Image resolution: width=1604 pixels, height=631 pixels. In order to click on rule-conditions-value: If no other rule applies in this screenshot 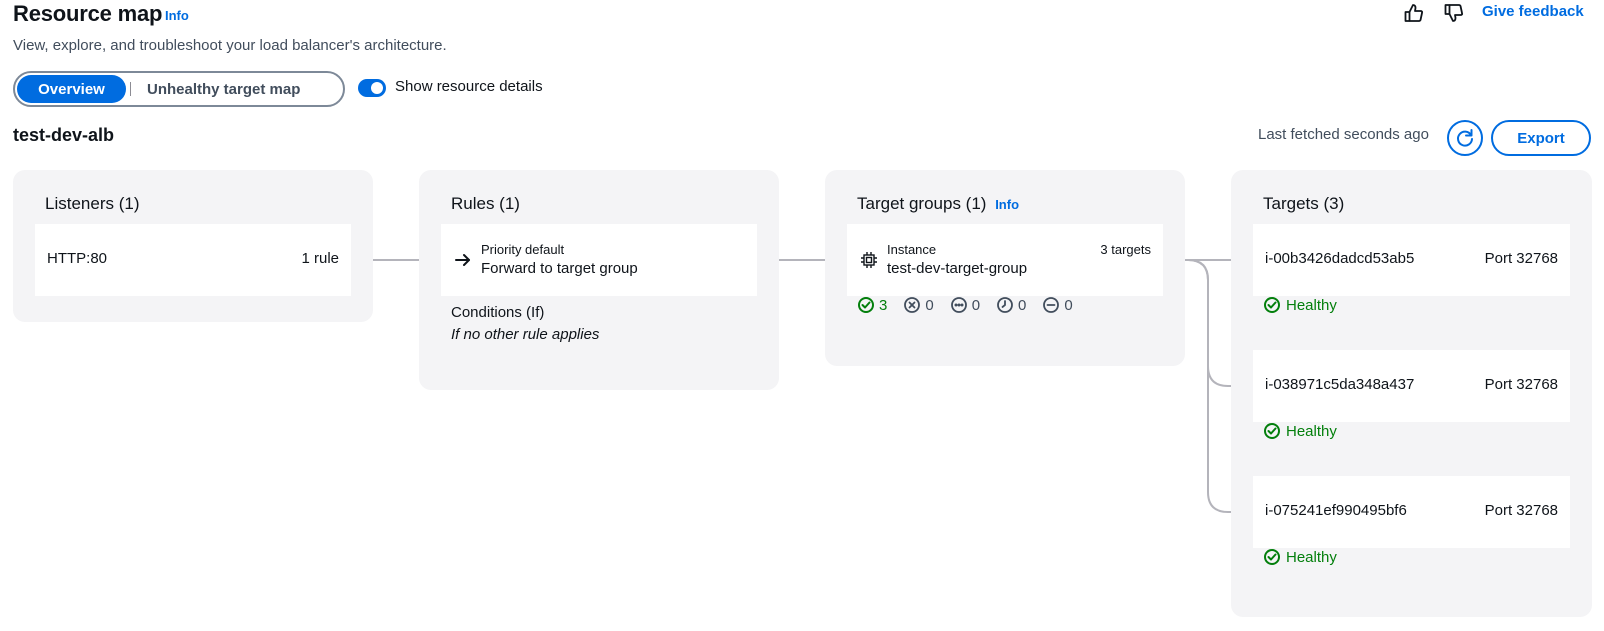, I will do `click(525, 334)`.